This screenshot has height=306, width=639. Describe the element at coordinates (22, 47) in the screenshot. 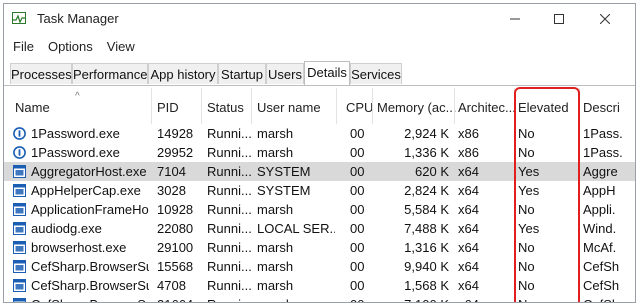

I see `menu-file: File` at that location.